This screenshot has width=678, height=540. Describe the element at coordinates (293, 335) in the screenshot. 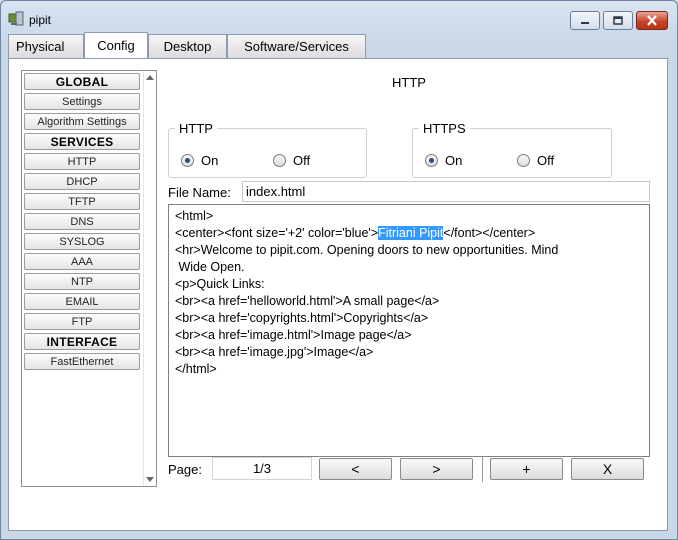

I see `editor-line: <br><a href='image.html'>Image page</a>` at that location.